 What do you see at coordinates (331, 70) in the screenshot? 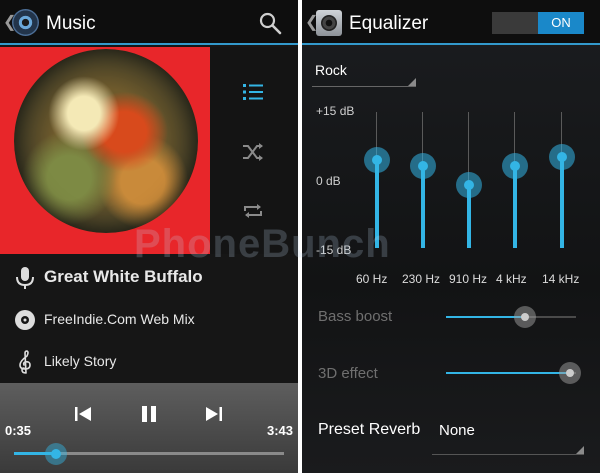
I see `preset-value: Rock` at bounding box center [331, 70].